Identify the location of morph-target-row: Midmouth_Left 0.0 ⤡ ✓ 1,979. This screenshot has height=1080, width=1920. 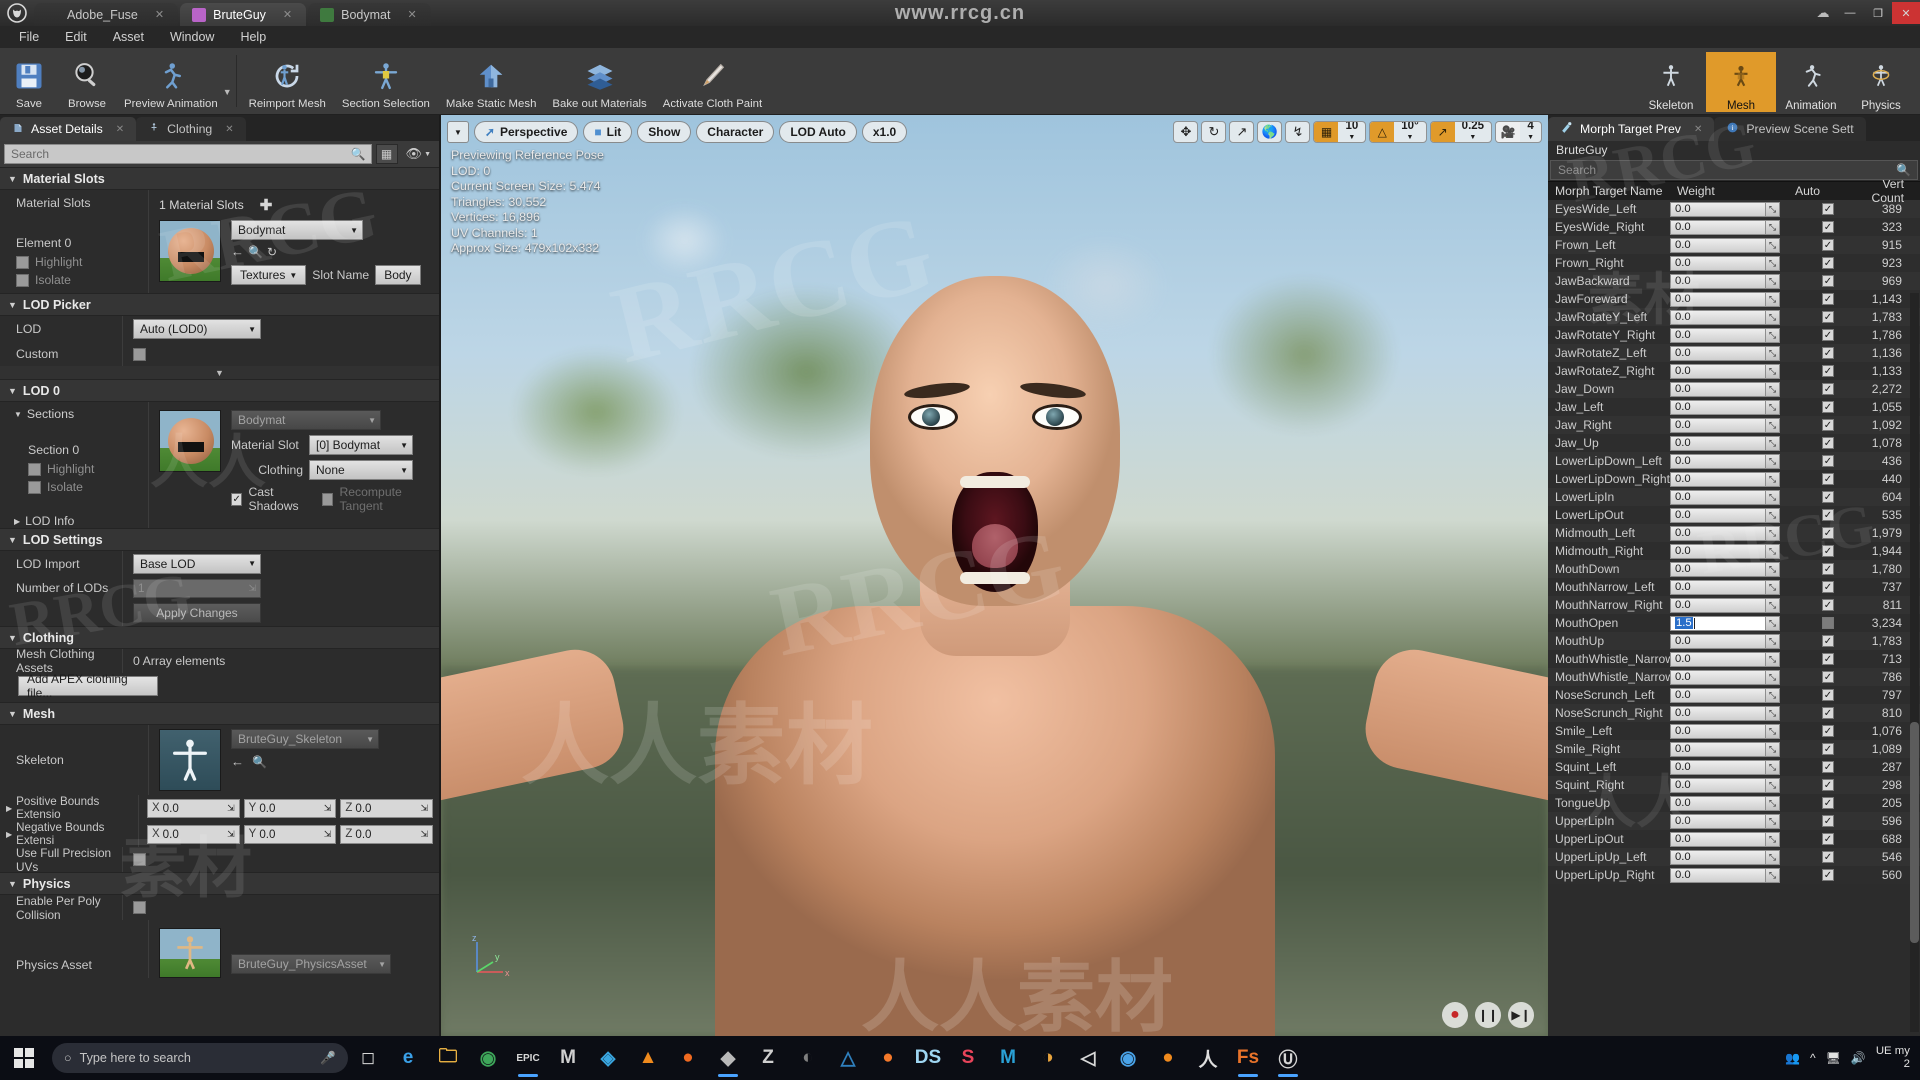
(1734, 533).